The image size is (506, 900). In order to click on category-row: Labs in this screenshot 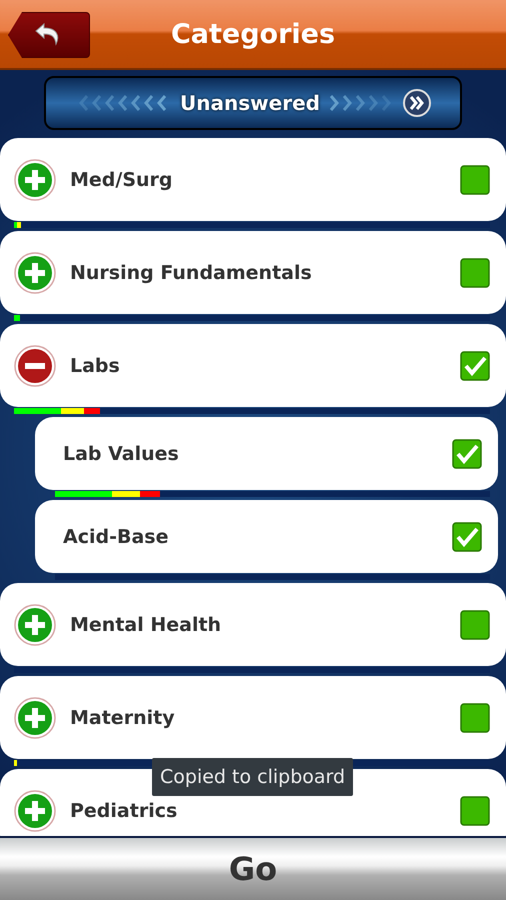, I will do `click(253, 365)`.